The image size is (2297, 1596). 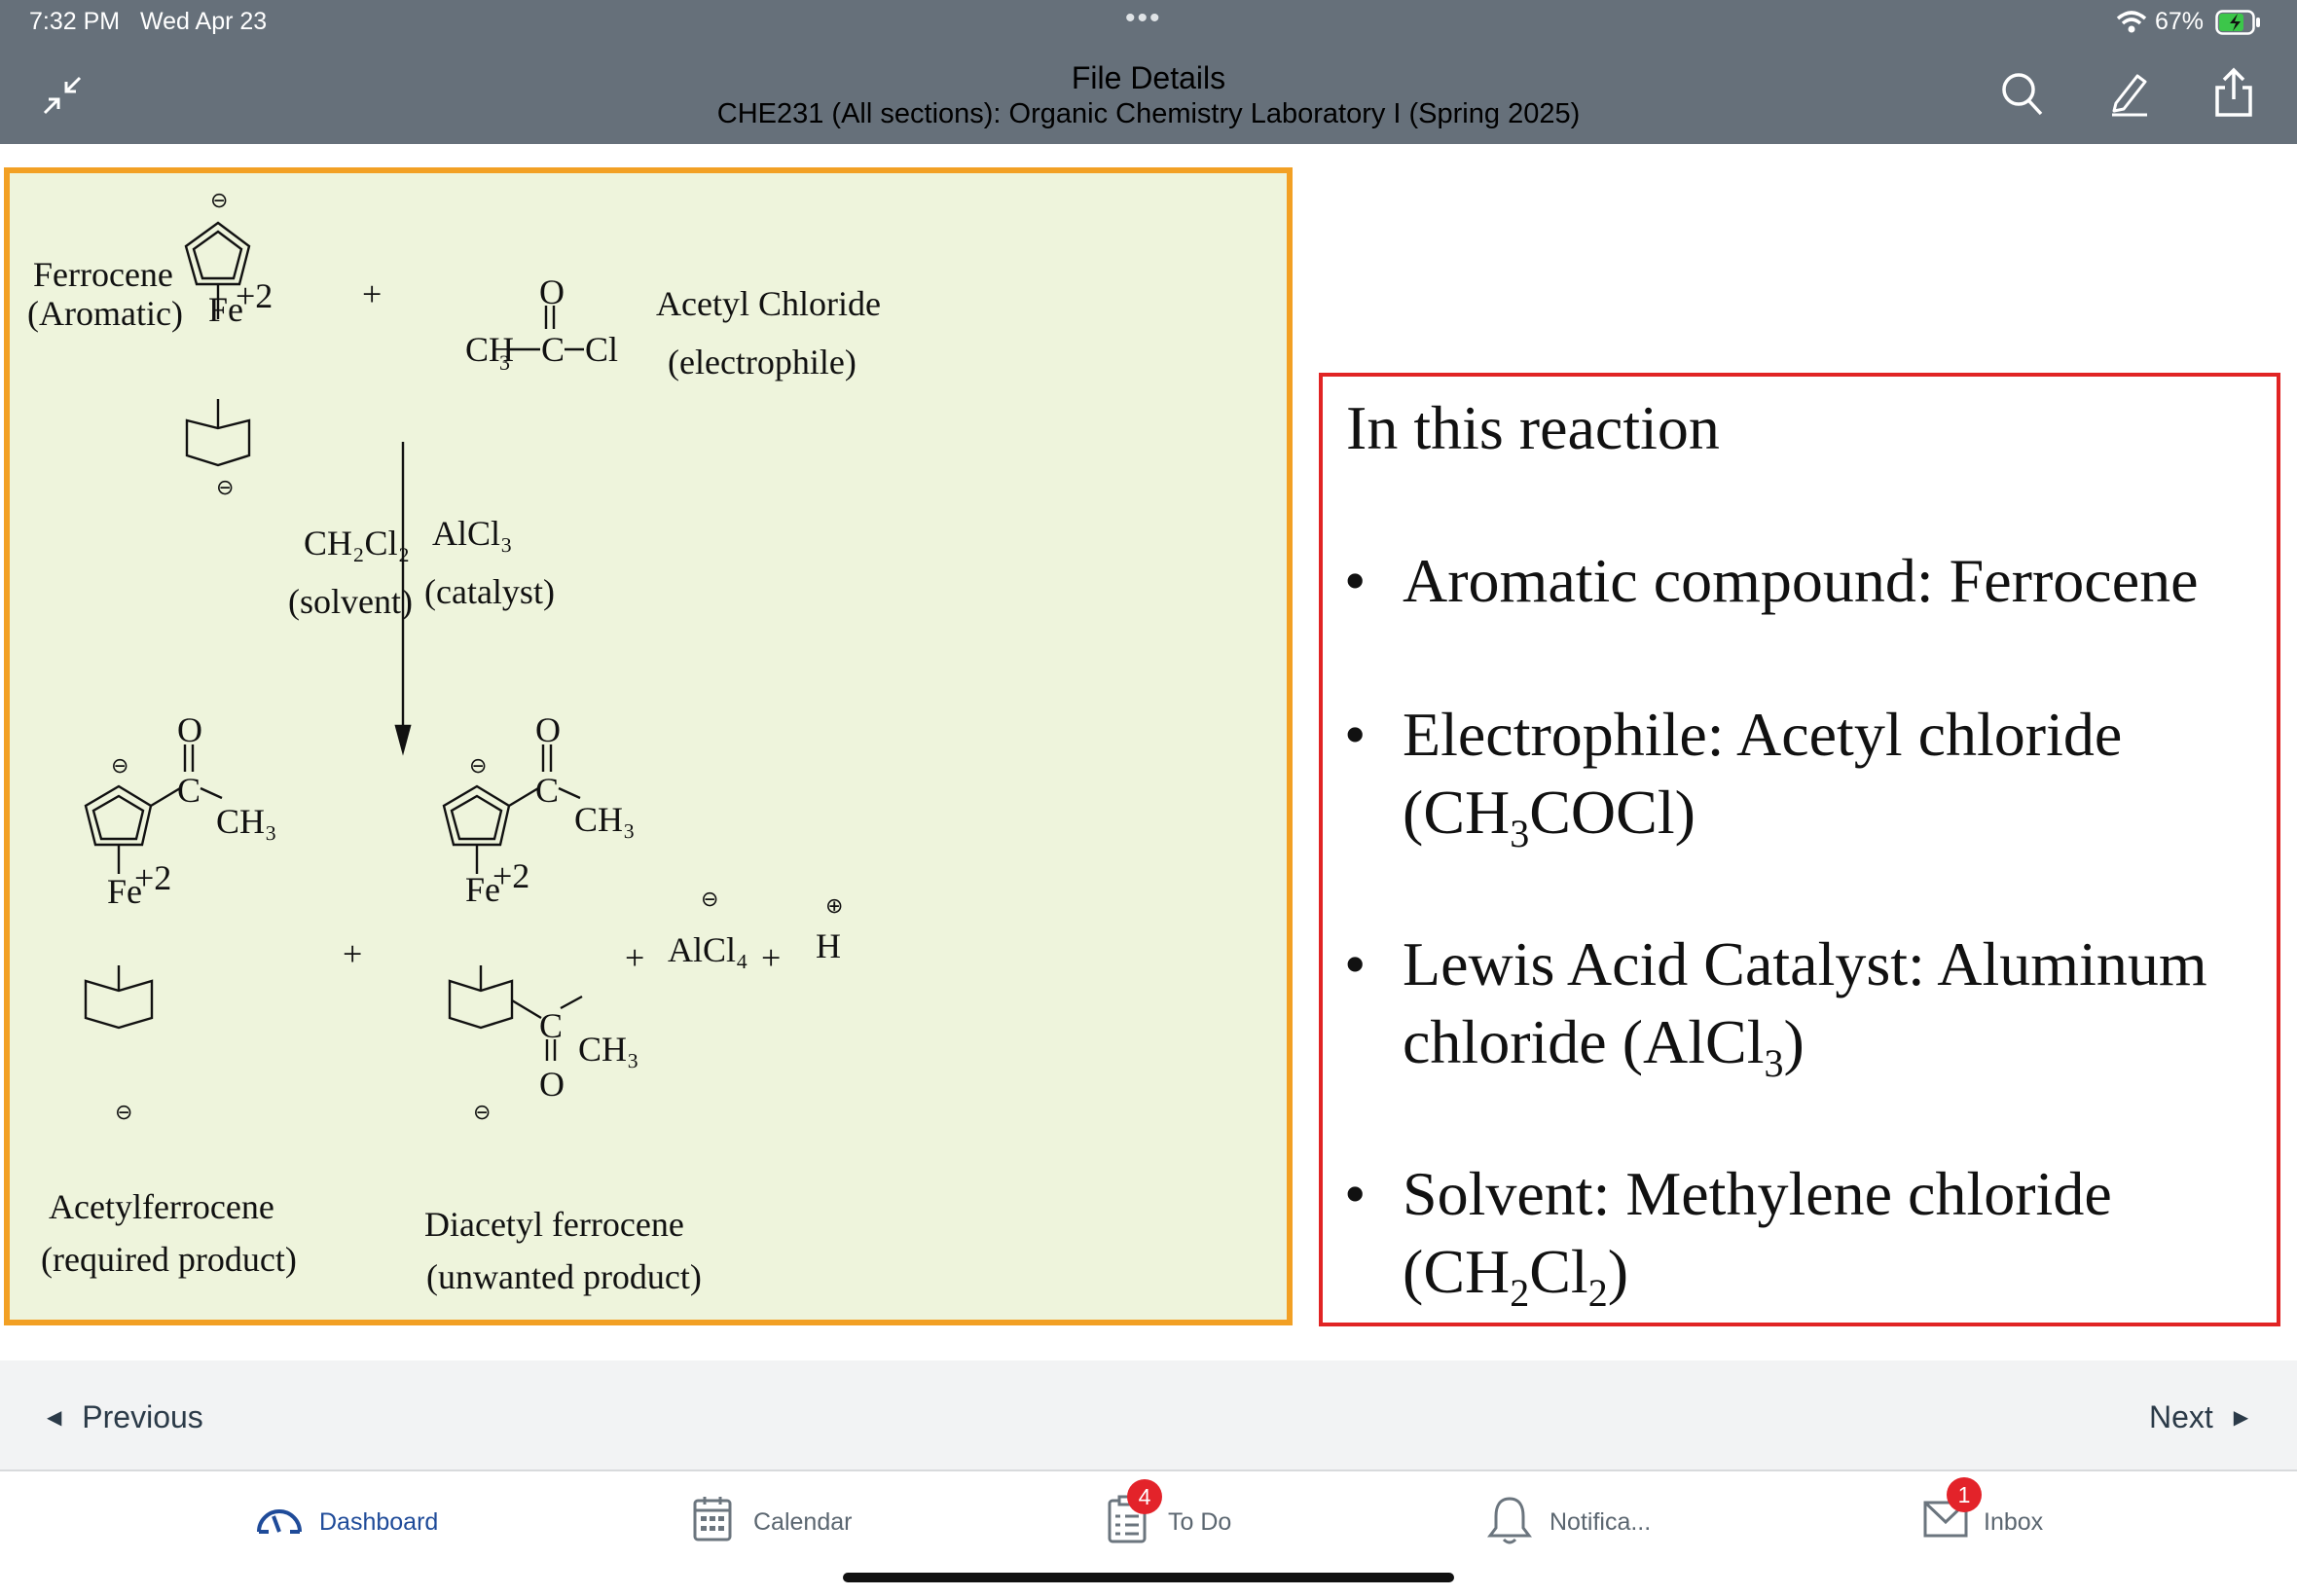 What do you see at coordinates (564, 1277) in the screenshot?
I see `unwanted-product-label: (unwanted product)` at bounding box center [564, 1277].